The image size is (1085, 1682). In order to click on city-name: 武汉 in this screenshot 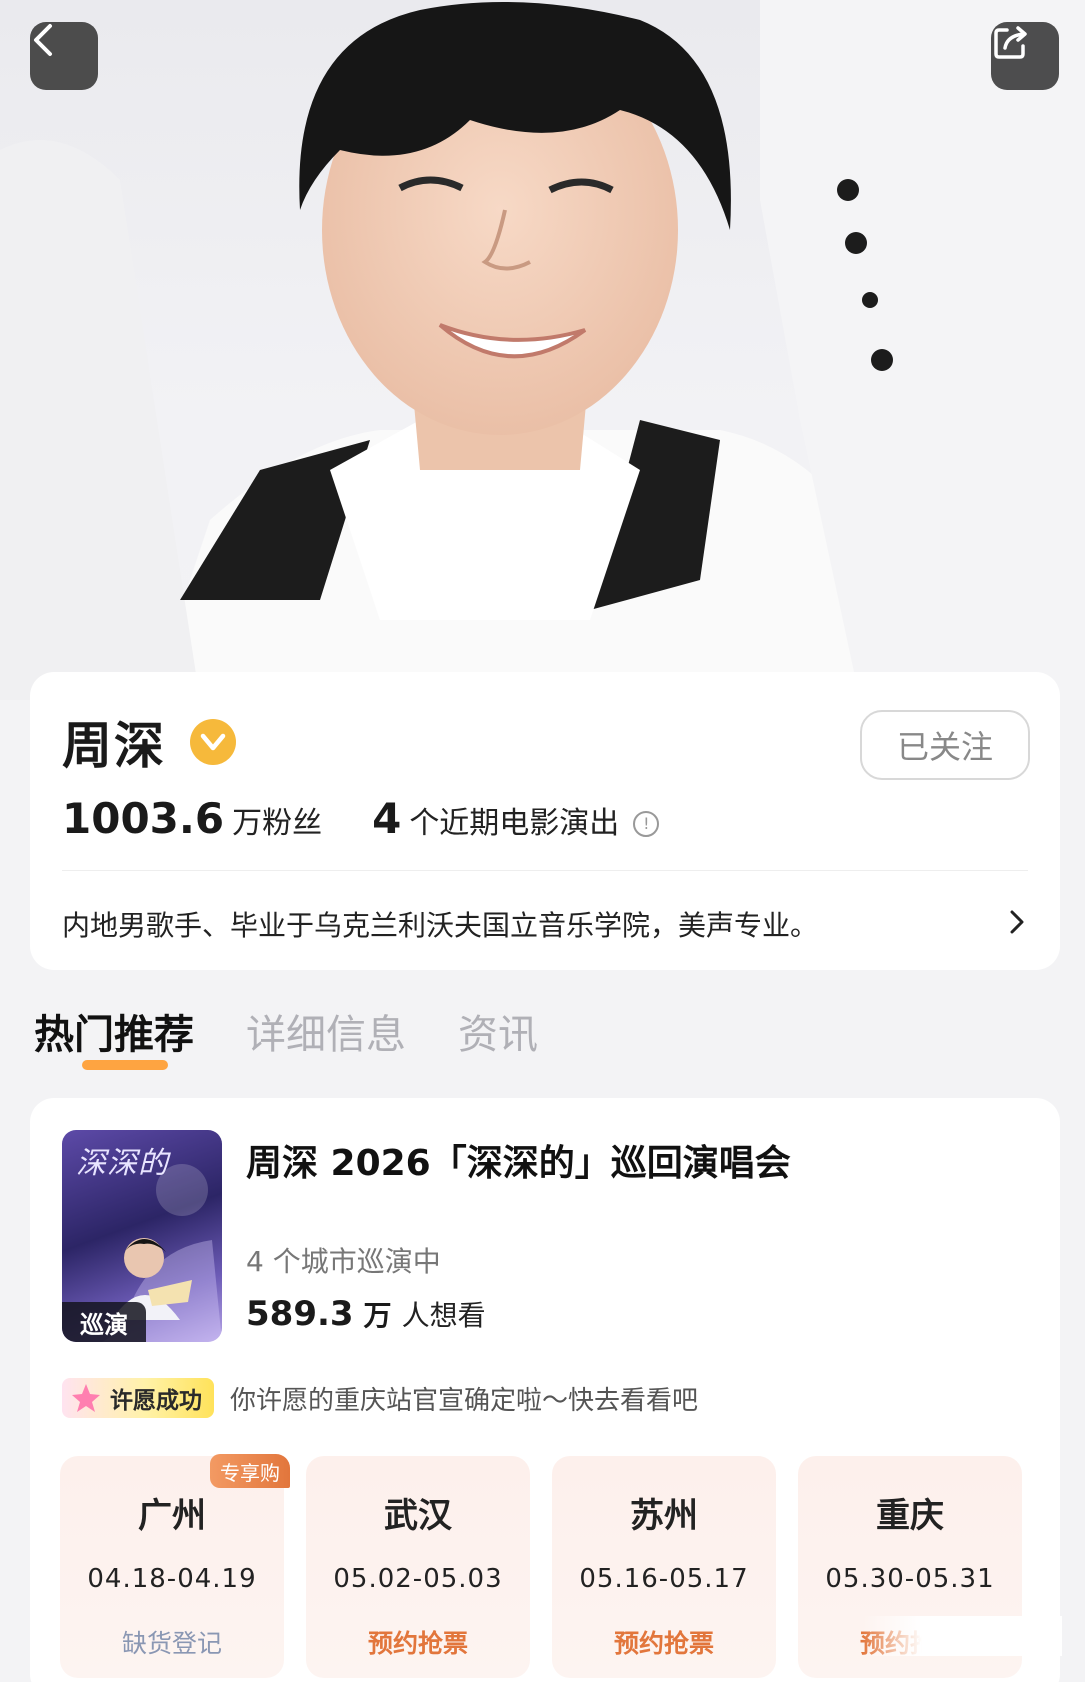, I will do `click(418, 1516)`.